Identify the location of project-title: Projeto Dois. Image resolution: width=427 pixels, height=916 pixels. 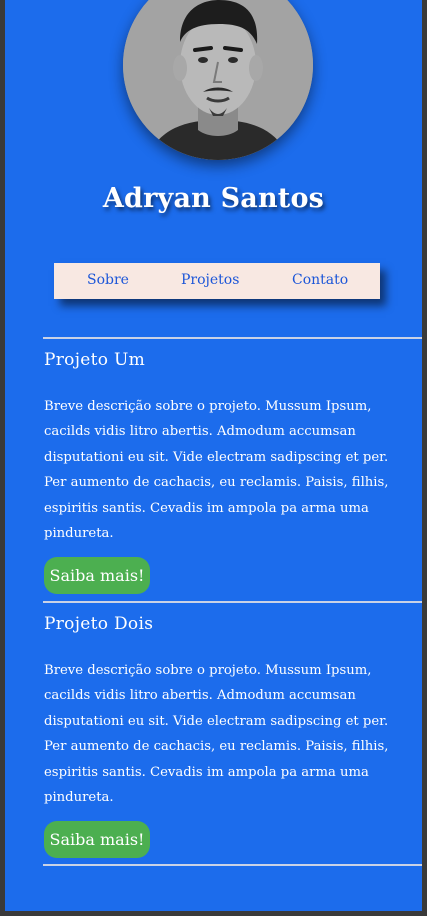
(99, 624).